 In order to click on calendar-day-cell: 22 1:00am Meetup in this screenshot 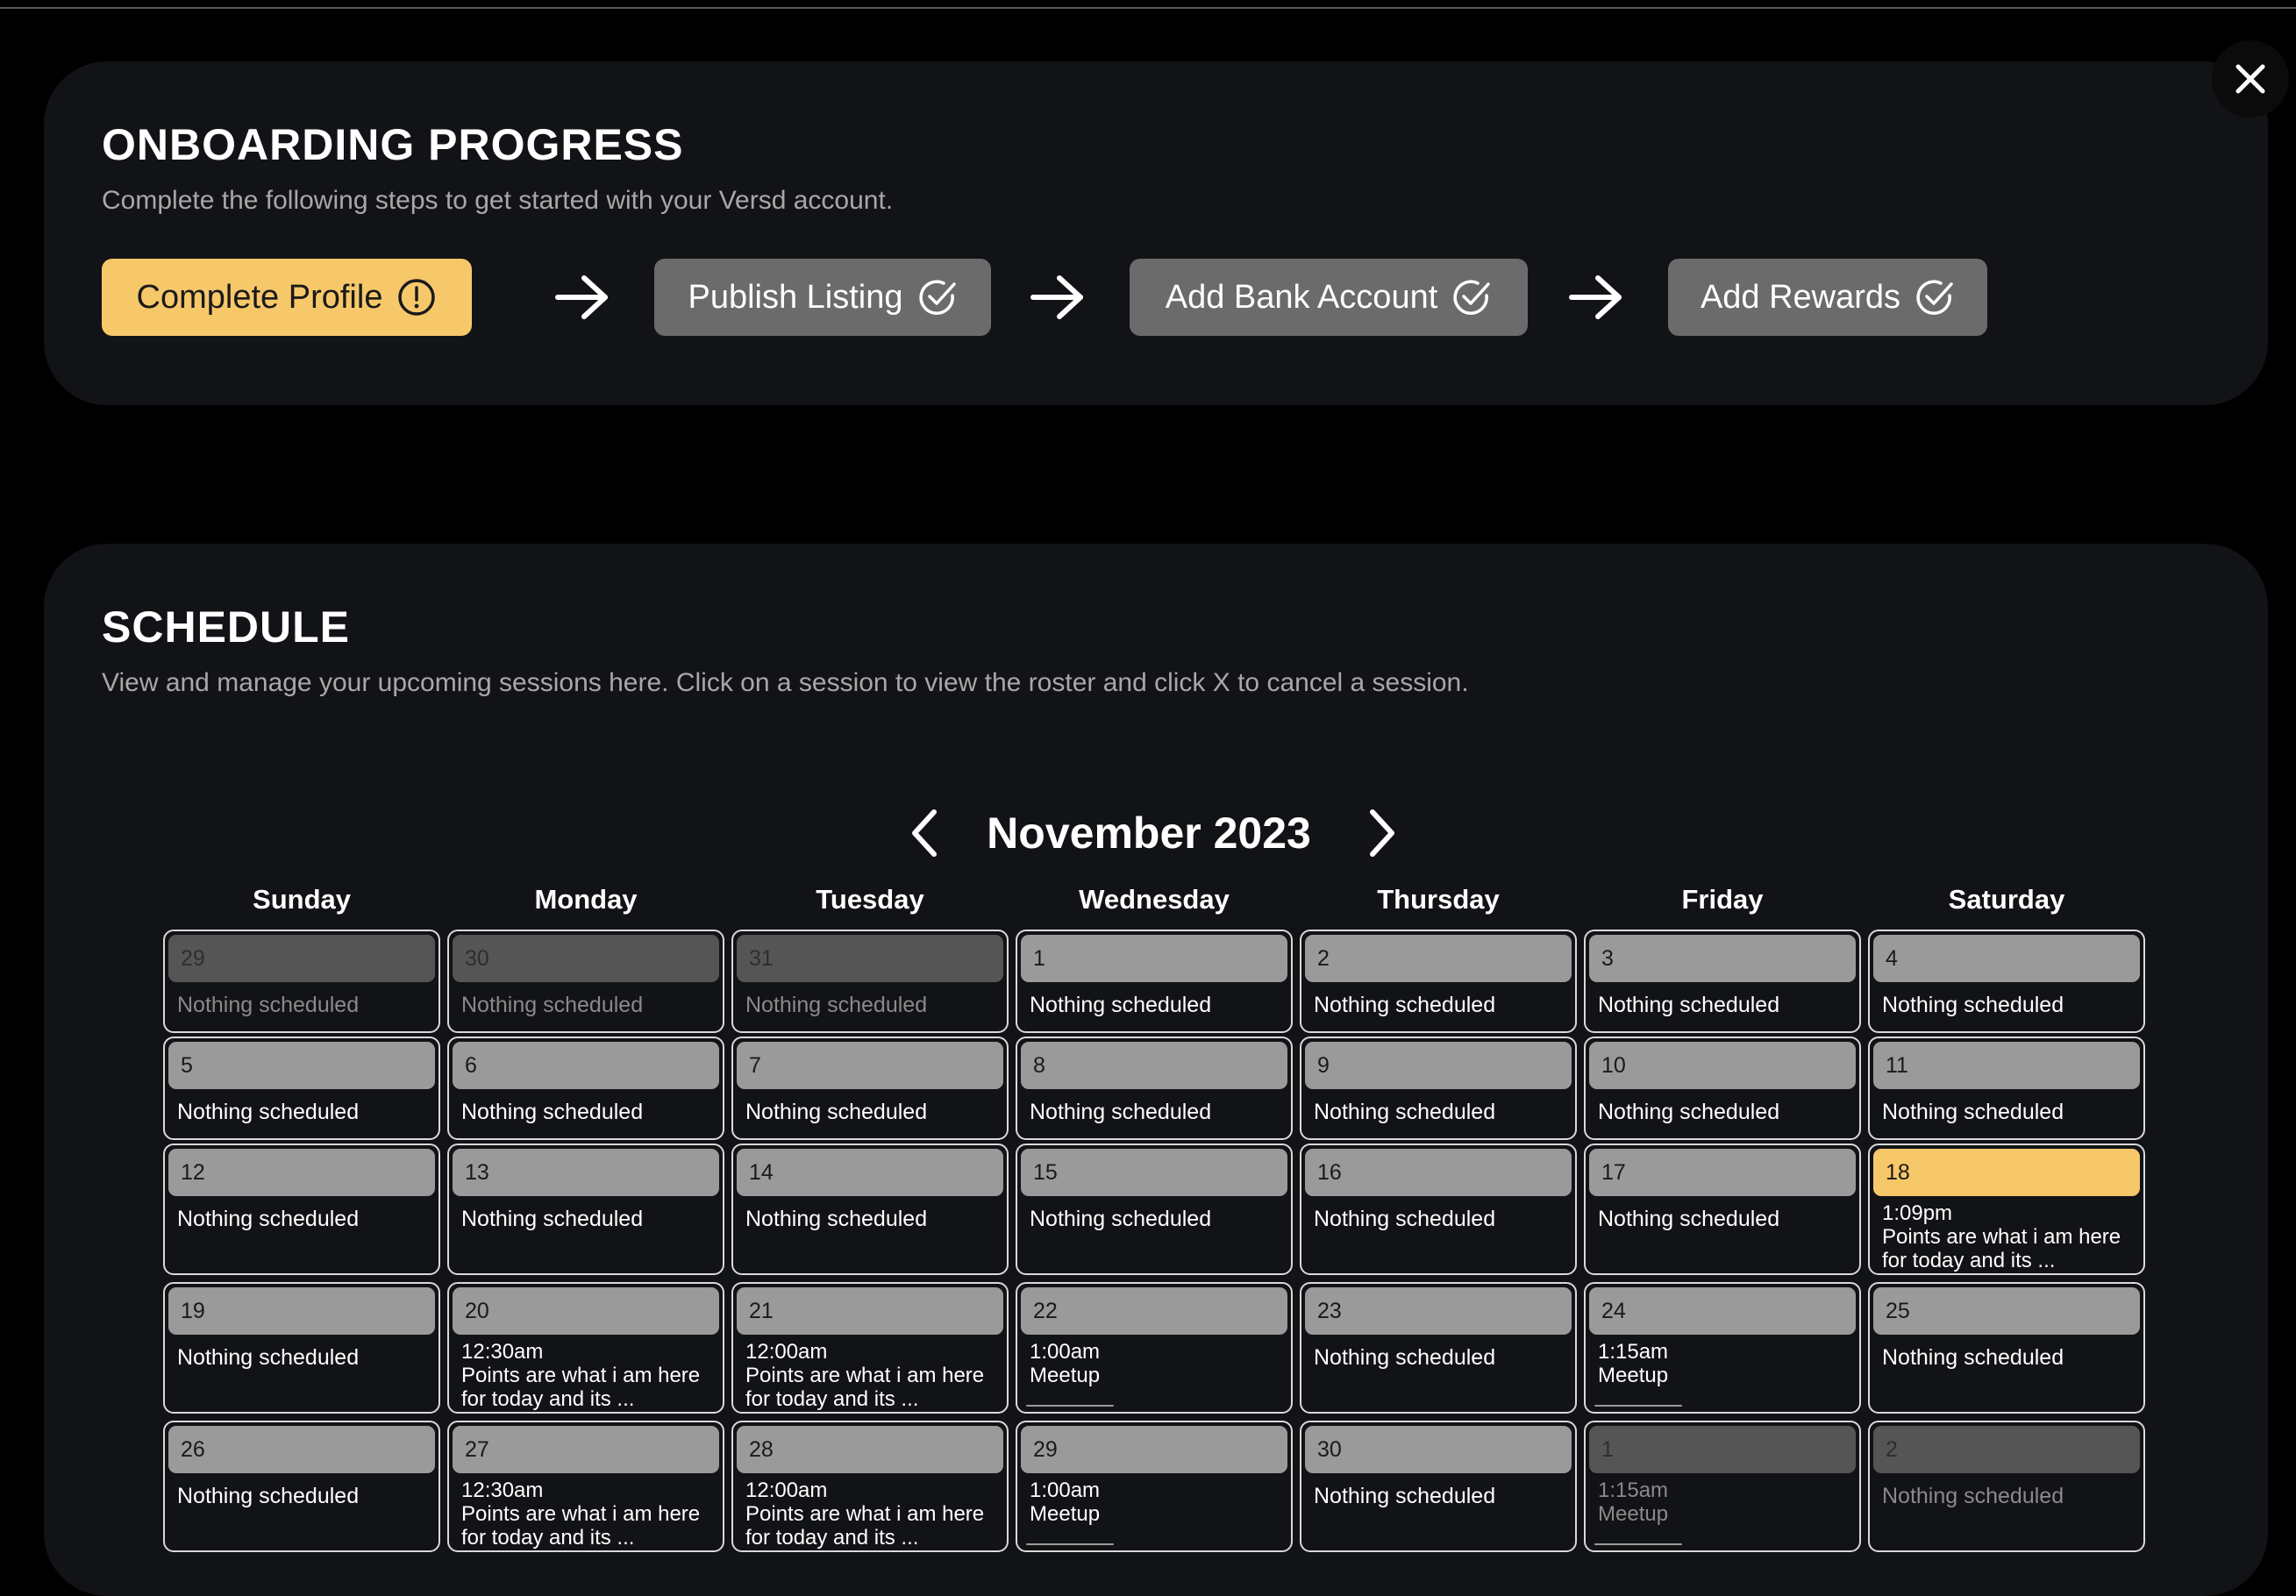, I will do `click(1154, 1348)`.